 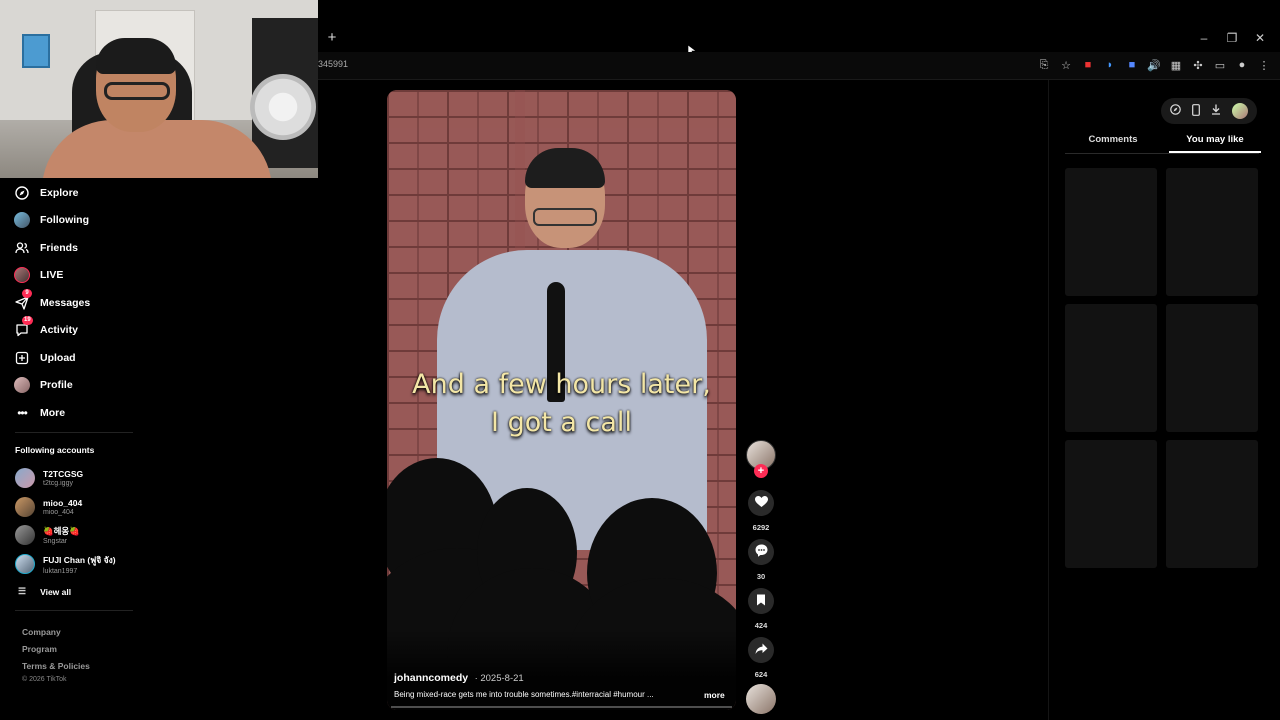 I want to click on messages-badge: 9, so click(x=27, y=293).